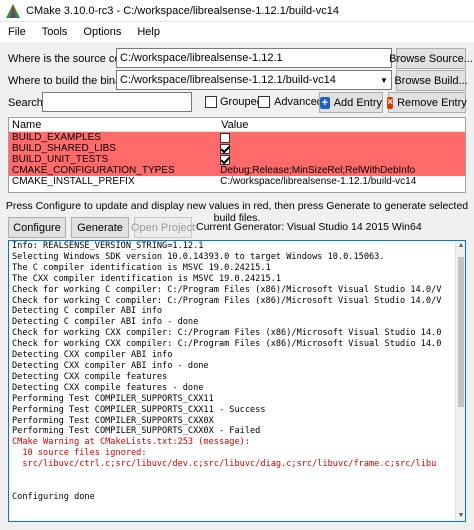 This screenshot has width=474, height=530. What do you see at coordinates (461, 332) in the screenshot?
I see `scrollbar-thumb` at bounding box center [461, 332].